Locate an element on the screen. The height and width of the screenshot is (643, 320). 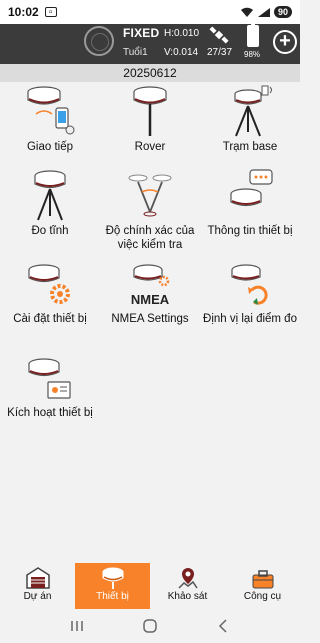
home-icon is located at coordinates (150, 626).